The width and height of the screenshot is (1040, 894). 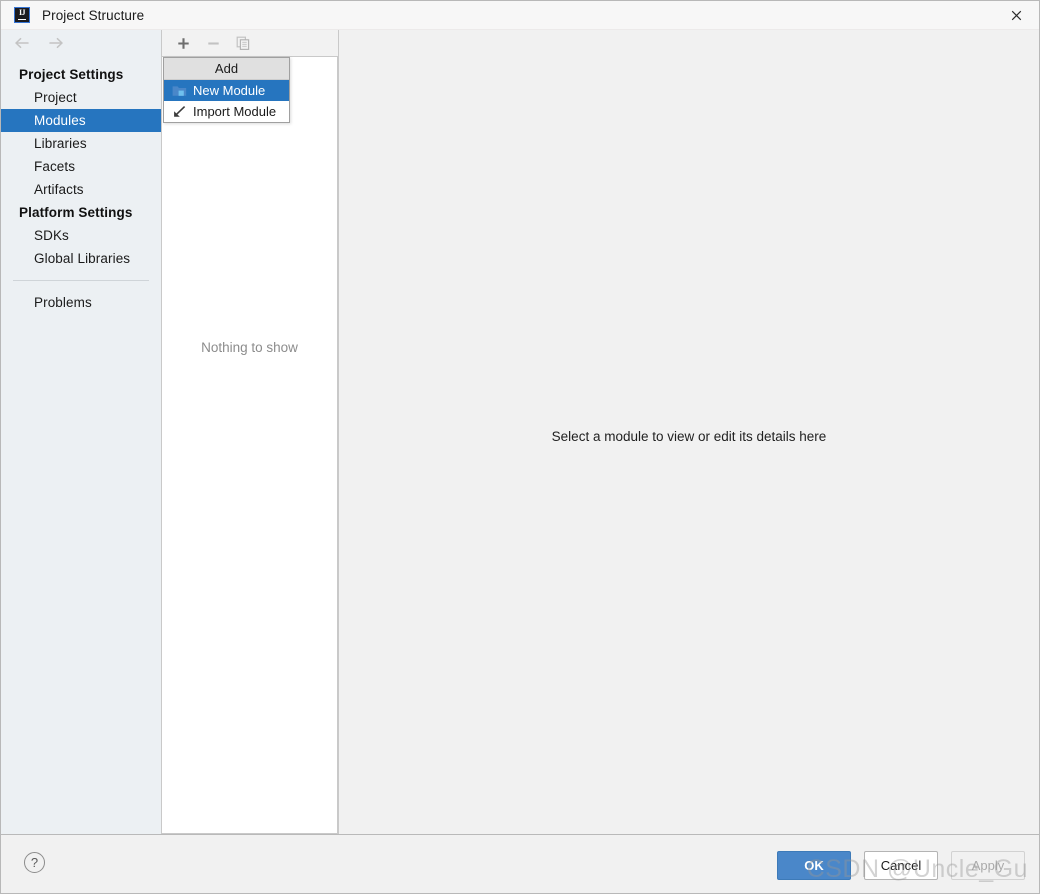 What do you see at coordinates (81, 302) in the screenshot?
I see `sidebar-item-problems: Problems` at bounding box center [81, 302].